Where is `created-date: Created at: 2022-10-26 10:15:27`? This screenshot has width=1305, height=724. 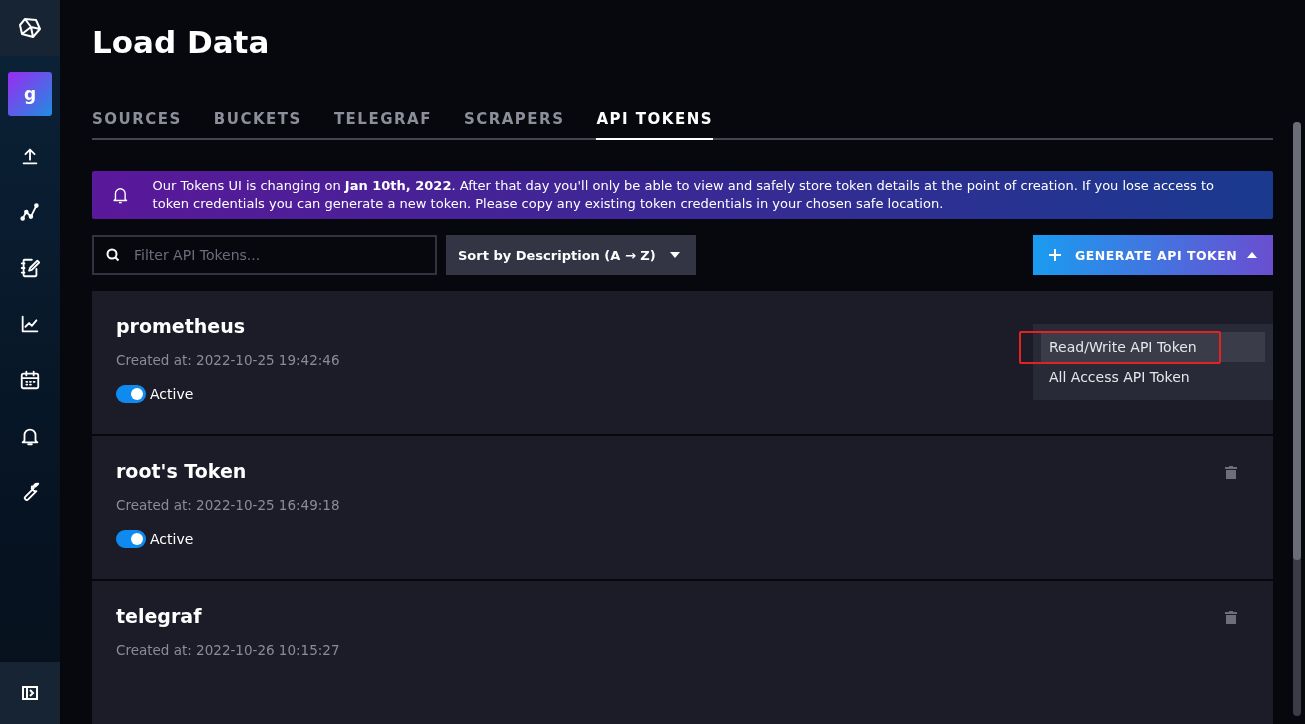
created-date: Created at: 2022-10-26 10:15:27 is located at coordinates (228, 650).